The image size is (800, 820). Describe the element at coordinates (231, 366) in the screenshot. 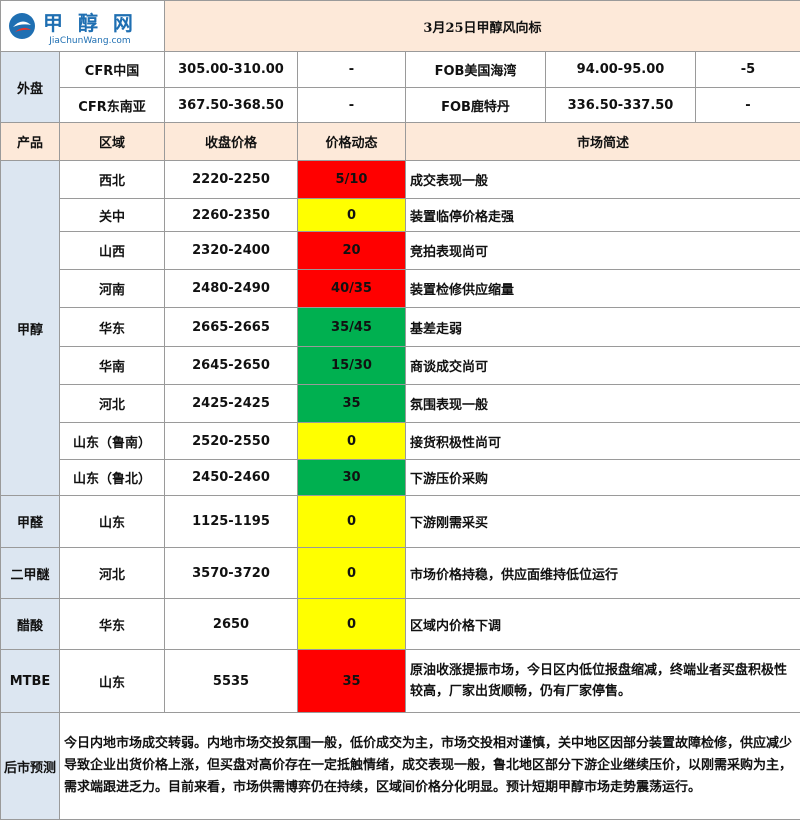

I see `price-cell: 2645-2650` at that location.